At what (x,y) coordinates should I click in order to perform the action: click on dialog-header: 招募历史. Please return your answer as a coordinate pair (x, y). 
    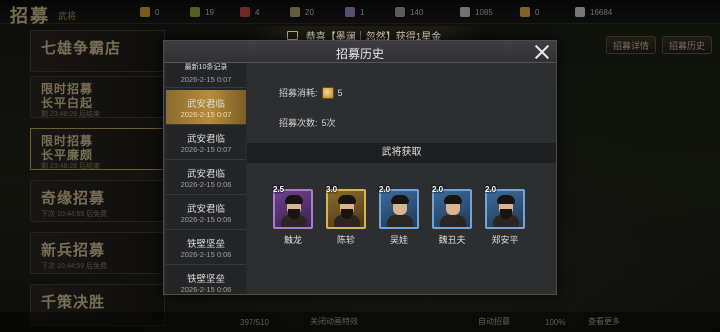
    Looking at the image, I should click on (360, 52).